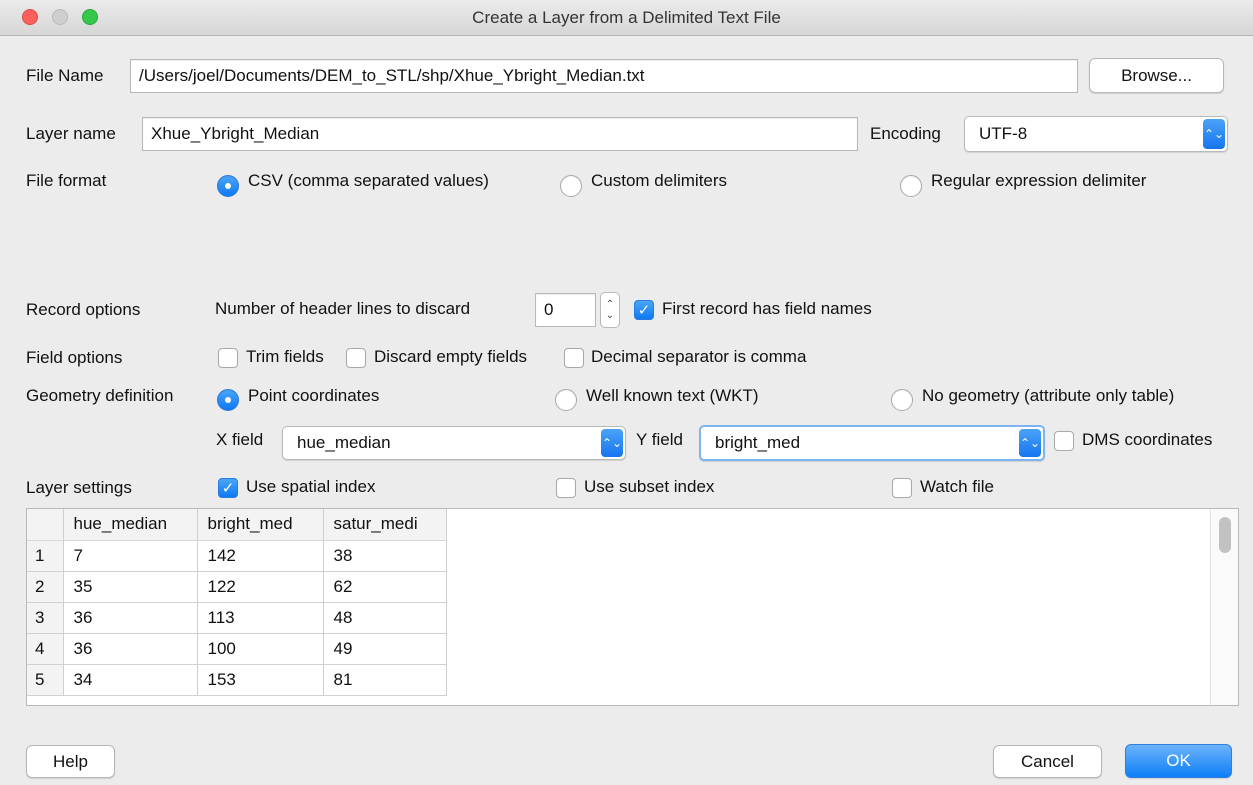  What do you see at coordinates (1096, 134) in the screenshot?
I see `encoding-select: UTF-8 ⌃⌄` at bounding box center [1096, 134].